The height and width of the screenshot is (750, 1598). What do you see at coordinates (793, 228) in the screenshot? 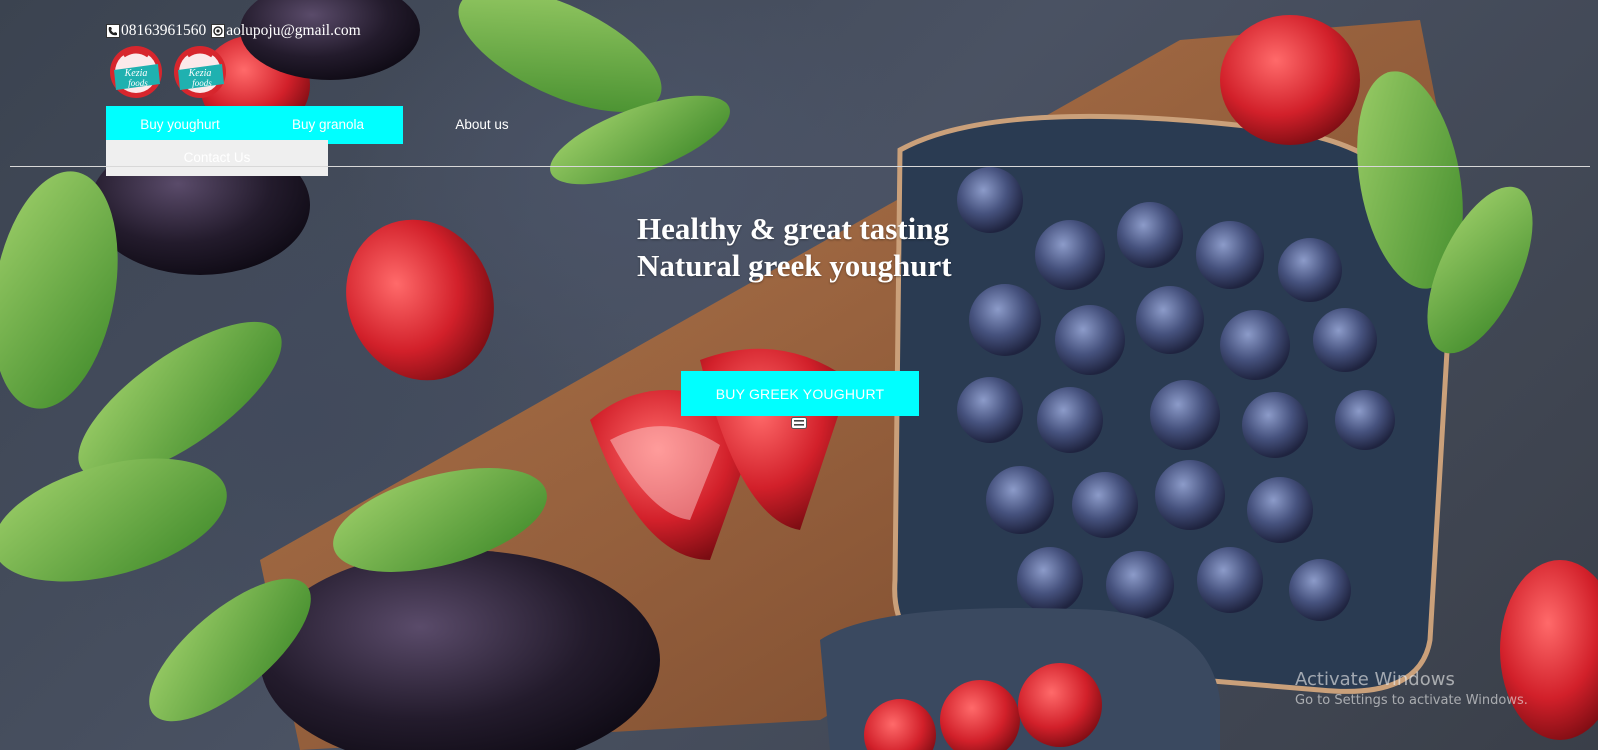
I see `hero-title-line1: Healthy & great tasting` at bounding box center [793, 228].